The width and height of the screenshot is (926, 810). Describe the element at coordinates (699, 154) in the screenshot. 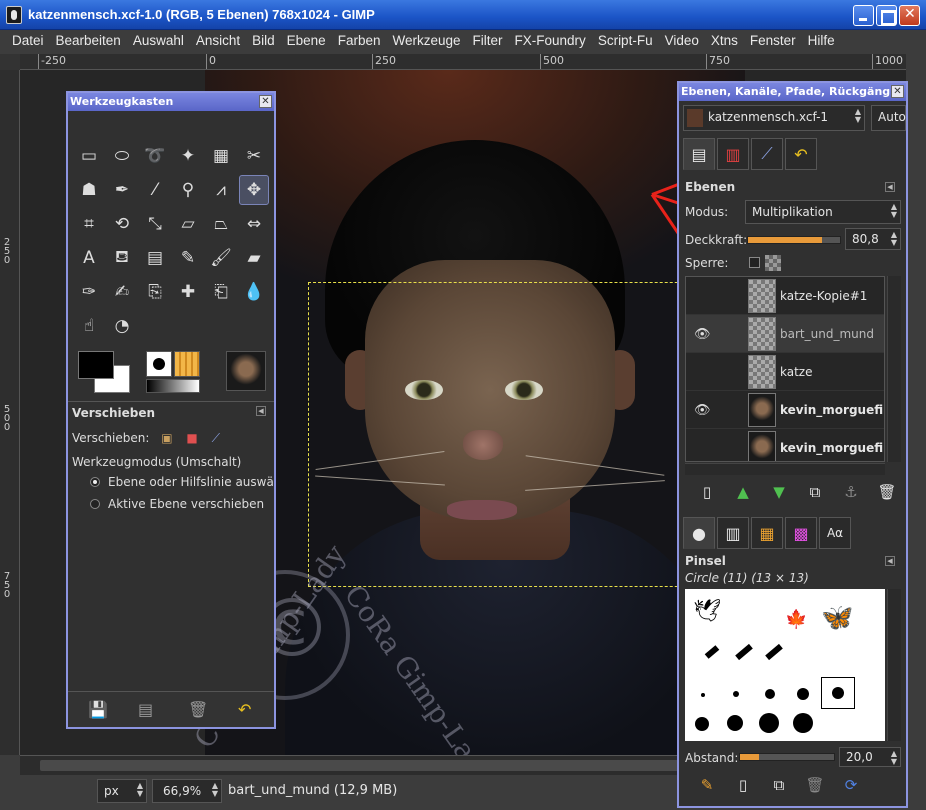

I see `tab-layers-icon: ▤` at that location.